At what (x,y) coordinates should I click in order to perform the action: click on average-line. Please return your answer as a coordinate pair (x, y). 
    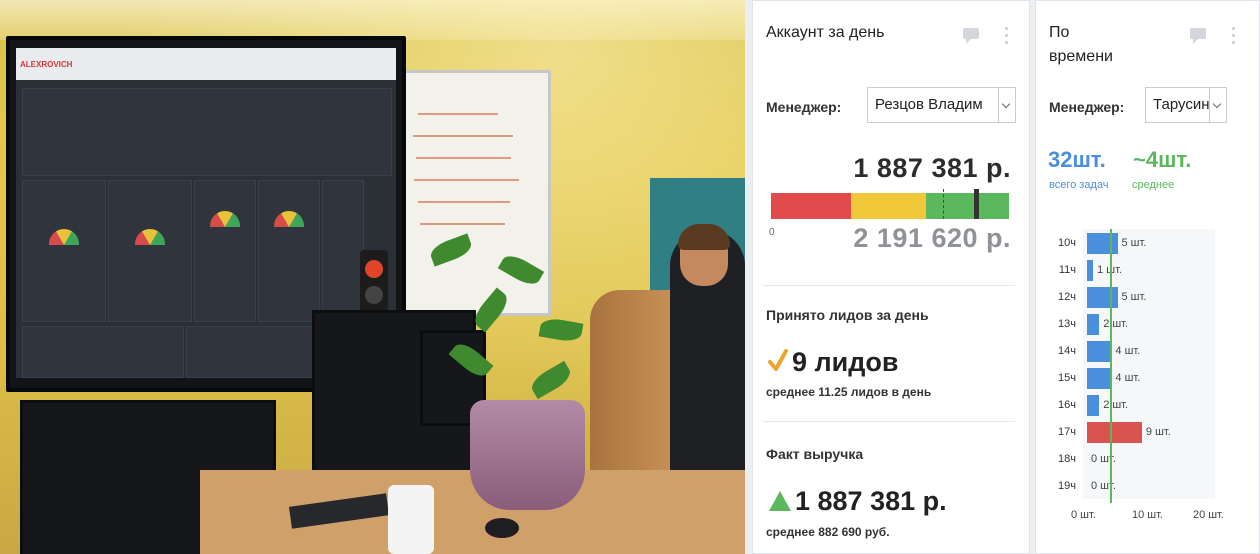
    Looking at the image, I should click on (1111, 366).